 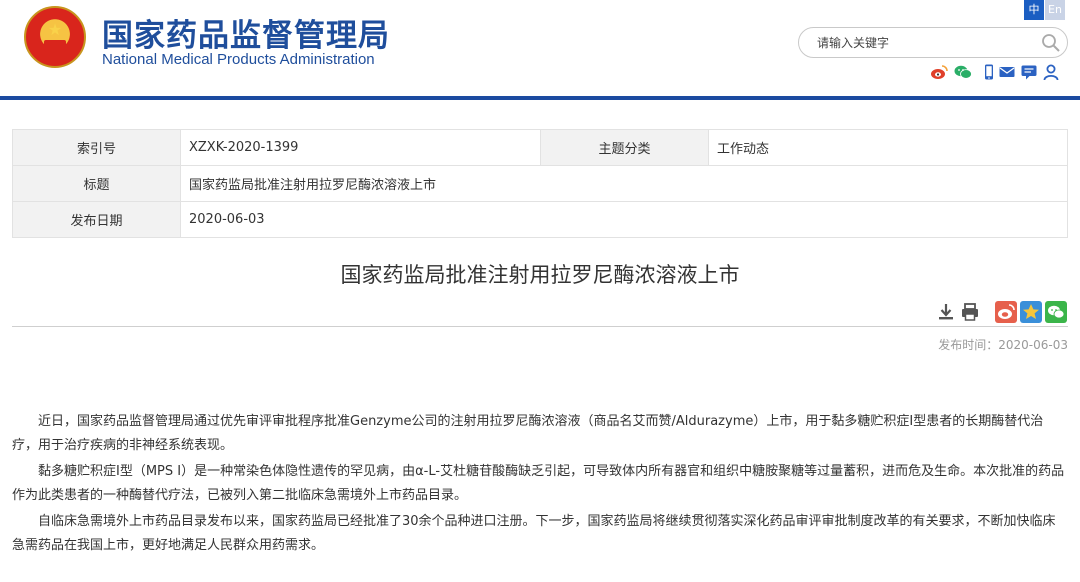 I want to click on date-label: 发布日期, so click(x=96, y=219).